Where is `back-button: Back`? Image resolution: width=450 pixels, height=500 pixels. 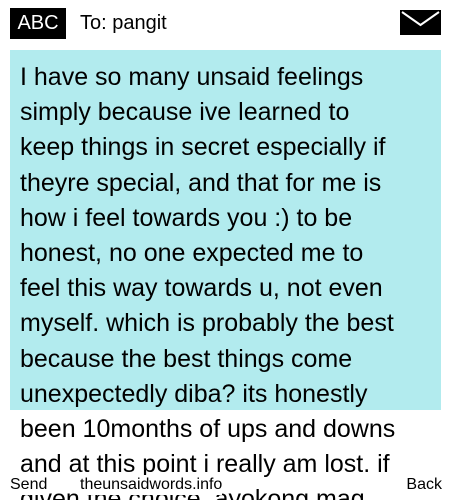 back-button: Back is located at coordinates (424, 485).